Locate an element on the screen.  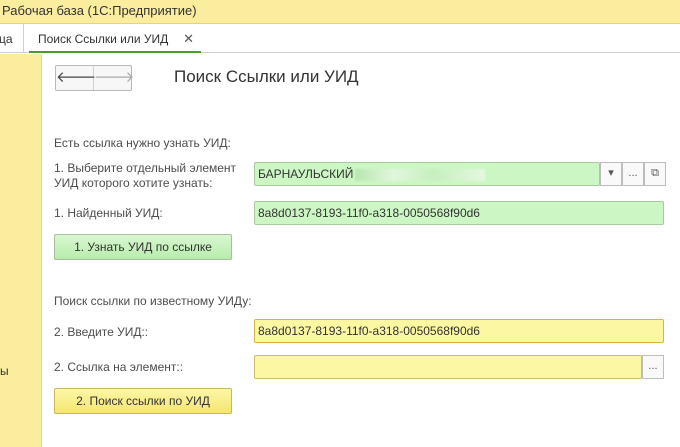
element-select-value: БАРНАУЛЬСКИЙ is located at coordinates (306, 174).